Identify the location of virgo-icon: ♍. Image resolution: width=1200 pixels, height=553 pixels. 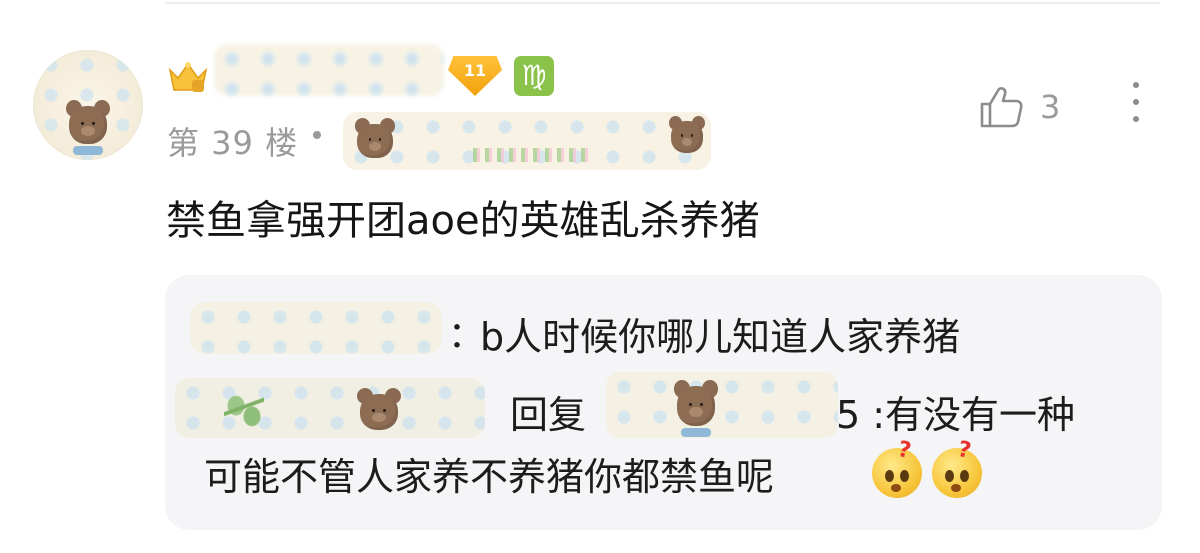
(534, 76).